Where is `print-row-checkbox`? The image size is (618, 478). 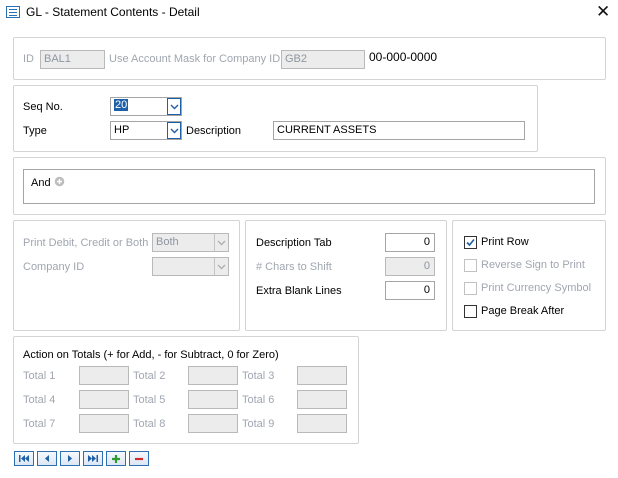 print-row-checkbox is located at coordinates (470, 242).